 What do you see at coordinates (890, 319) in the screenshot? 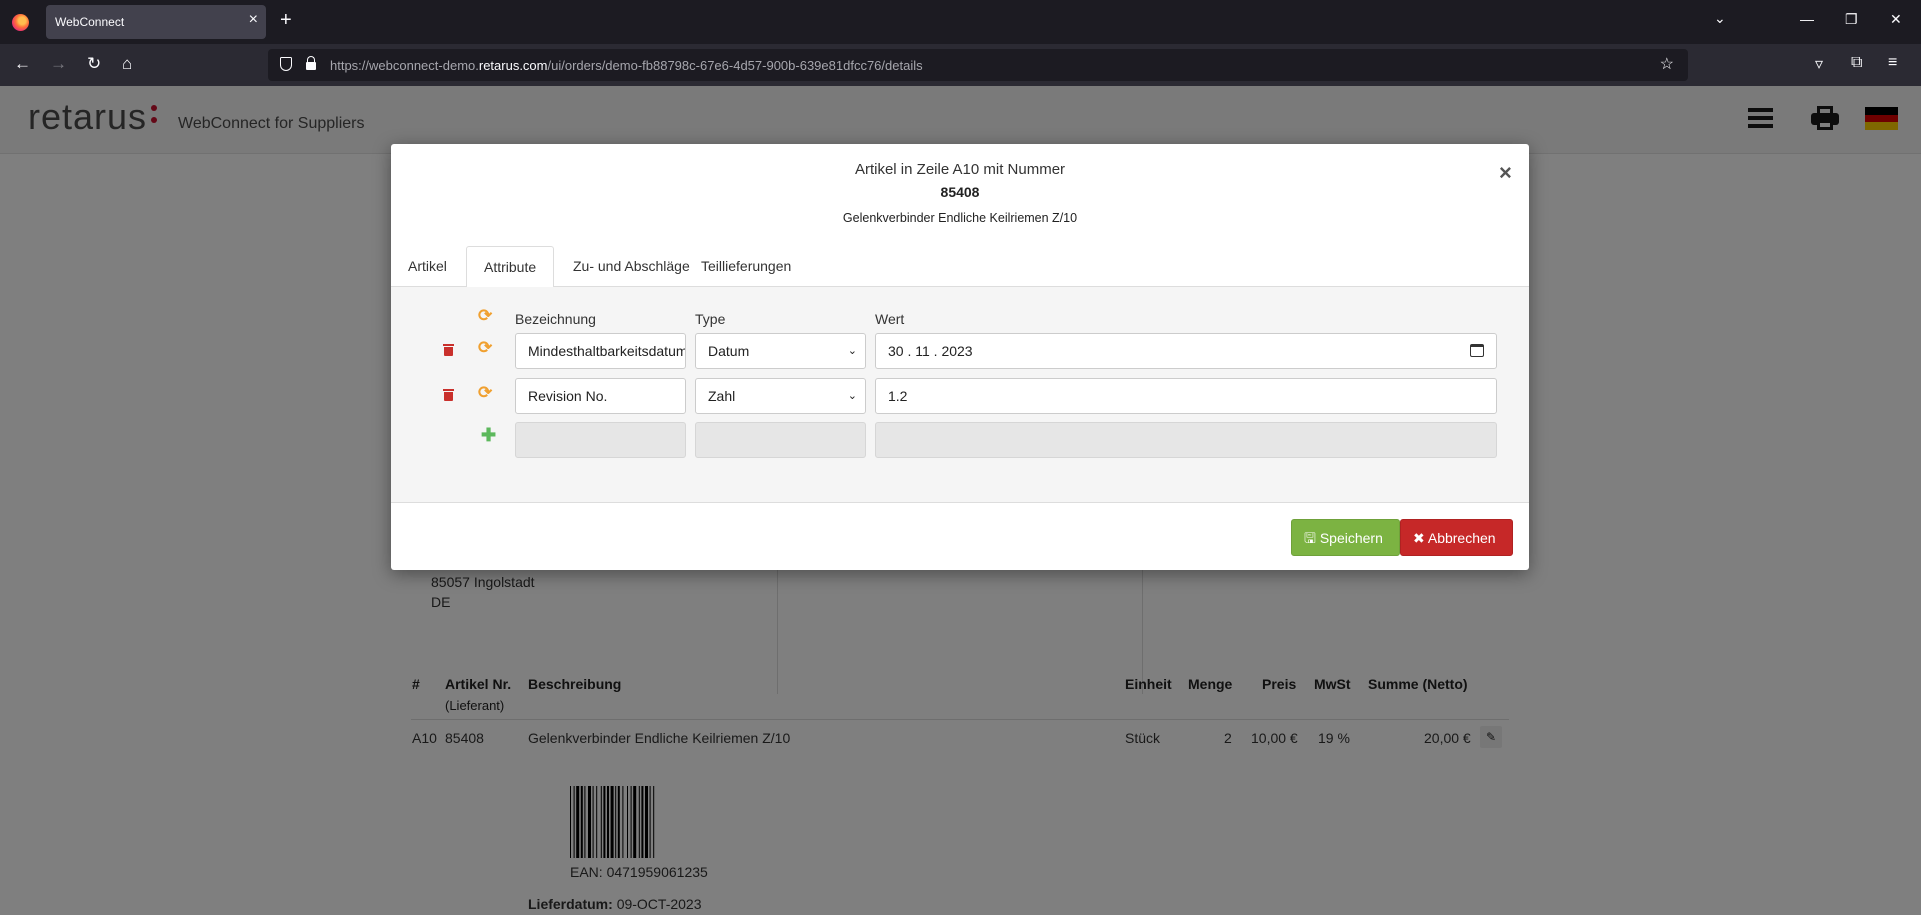
I see `header-wert: Wert` at bounding box center [890, 319].